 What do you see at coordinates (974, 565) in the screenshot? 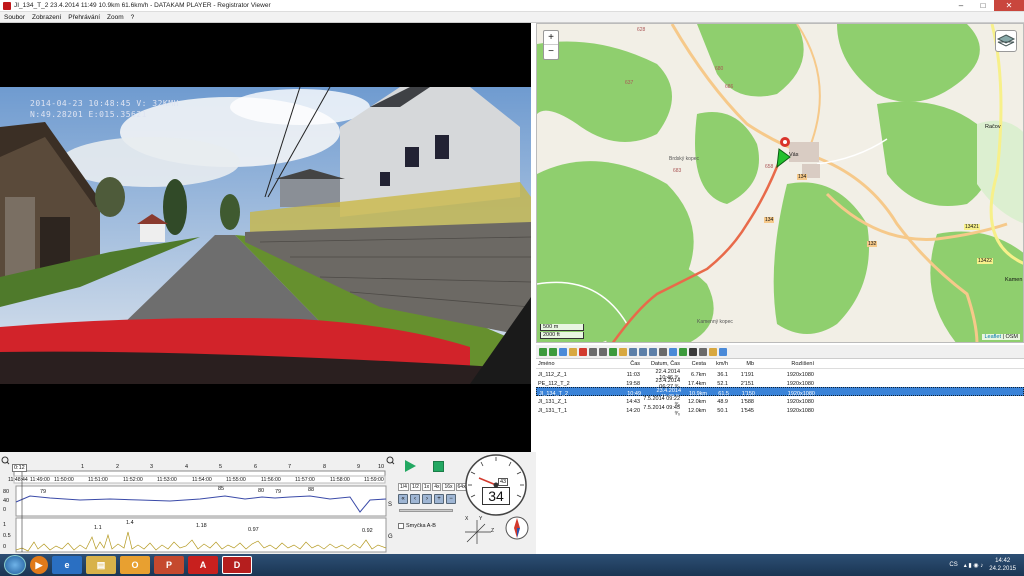
I see `tray-icons: ▴ ▮ ◉ ♪` at bounding box center [974, 565].